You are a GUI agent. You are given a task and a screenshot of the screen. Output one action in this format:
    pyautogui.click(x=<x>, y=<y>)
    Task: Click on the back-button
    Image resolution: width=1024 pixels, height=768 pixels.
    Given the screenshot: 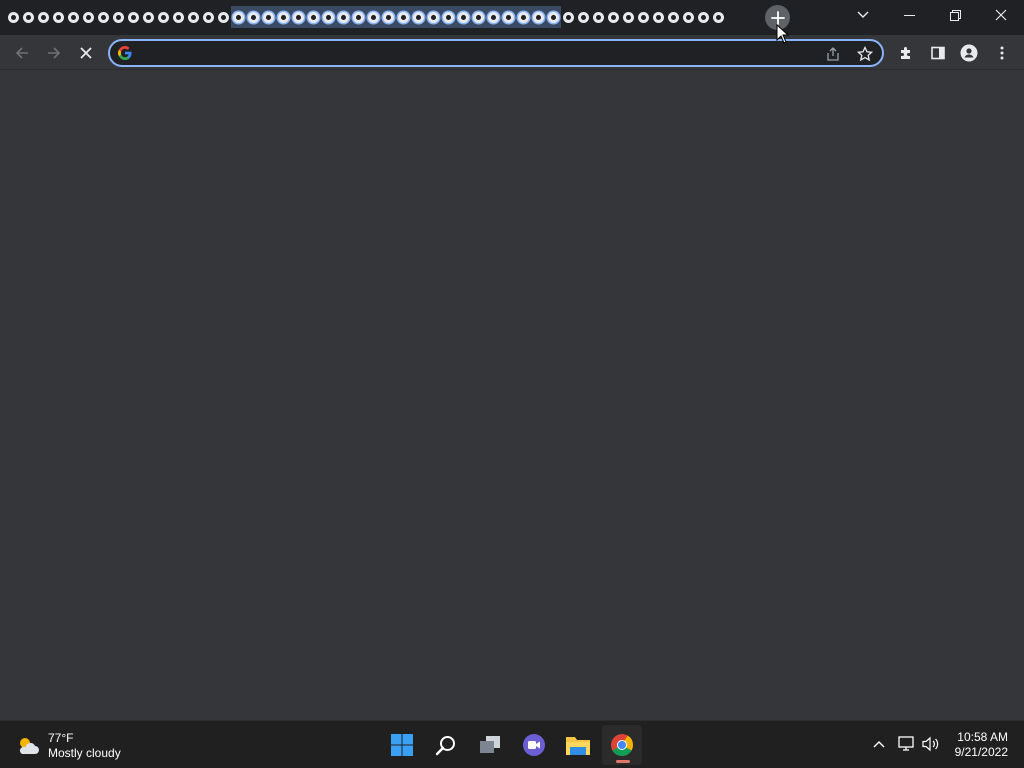 What is the action you would take?
    pyautogui.click(x=22, y=53)
    